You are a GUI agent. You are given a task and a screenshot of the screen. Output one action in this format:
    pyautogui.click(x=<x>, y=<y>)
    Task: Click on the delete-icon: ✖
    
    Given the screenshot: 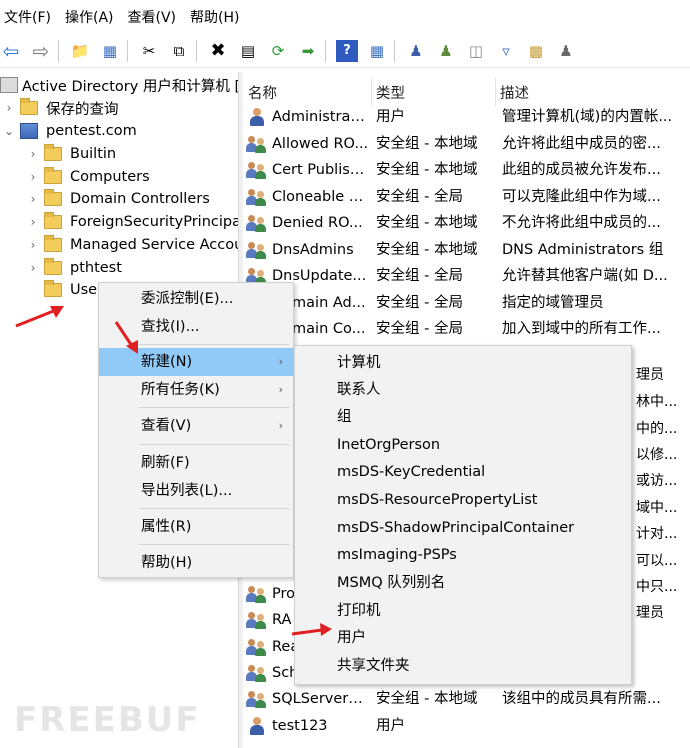 What is the action you would take?
    pyautogui.click(x=218, y=51)
    